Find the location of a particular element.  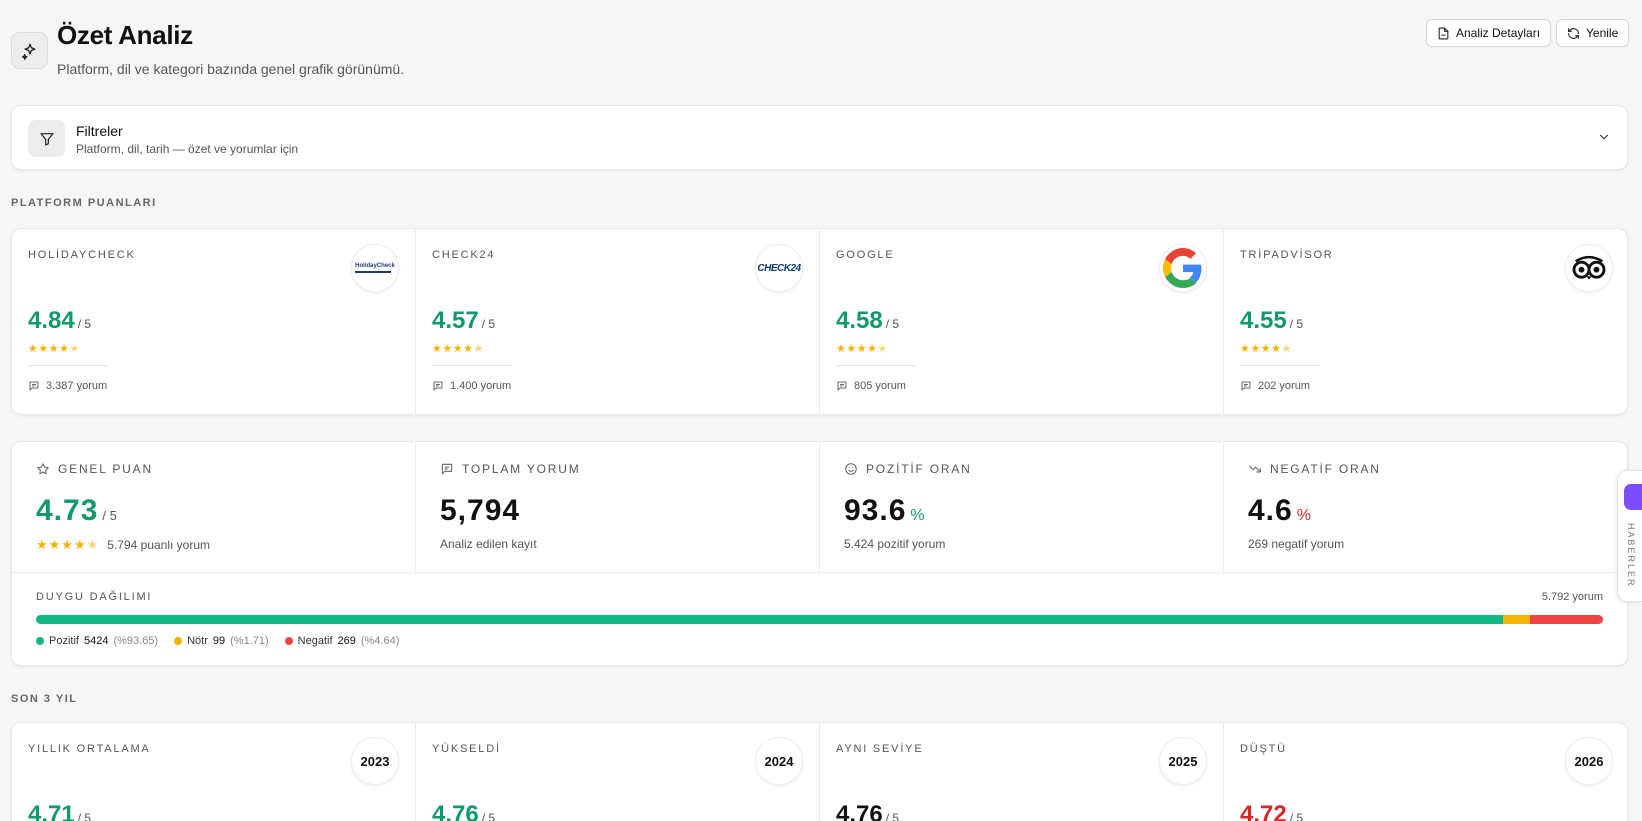

year-card-2024: YÜKSELDİ 2024 4.76/ 5 is located at coordinates (618, 772).